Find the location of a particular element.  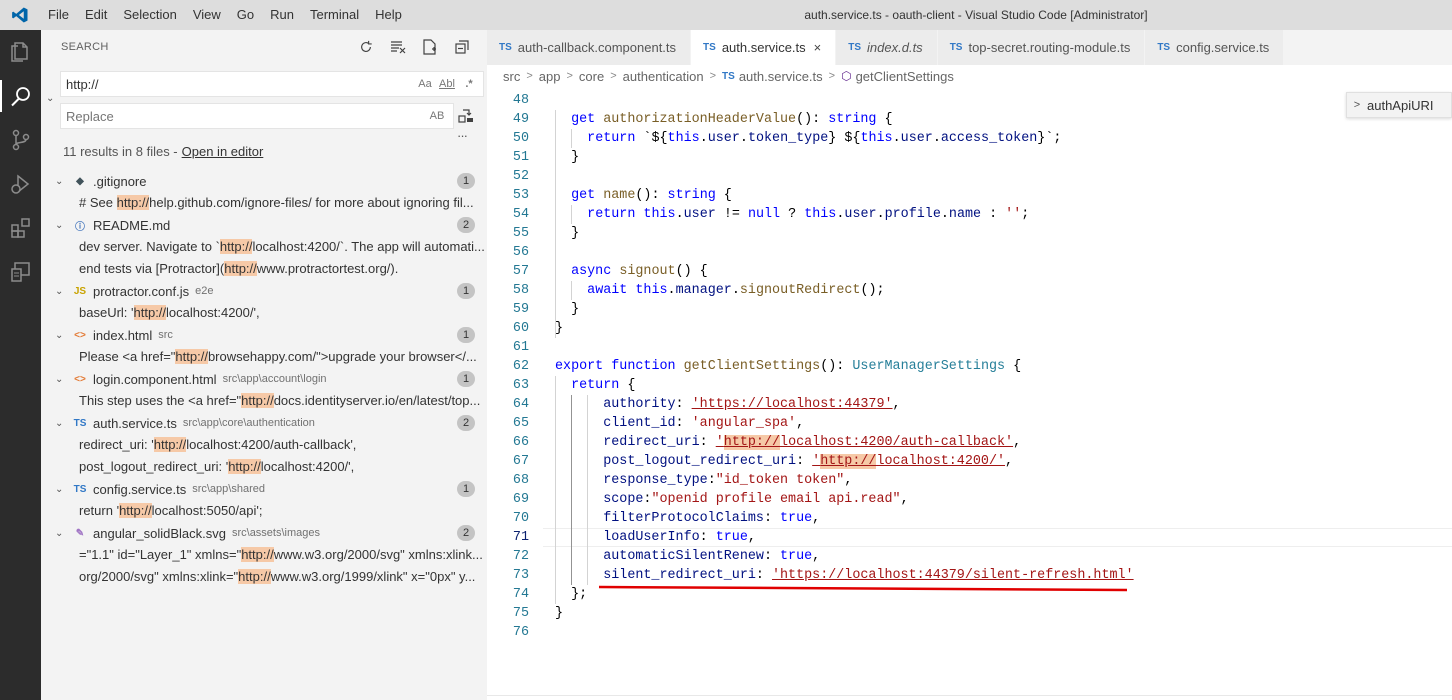

remote-explorer-icon is located at coordinates (20, 272).